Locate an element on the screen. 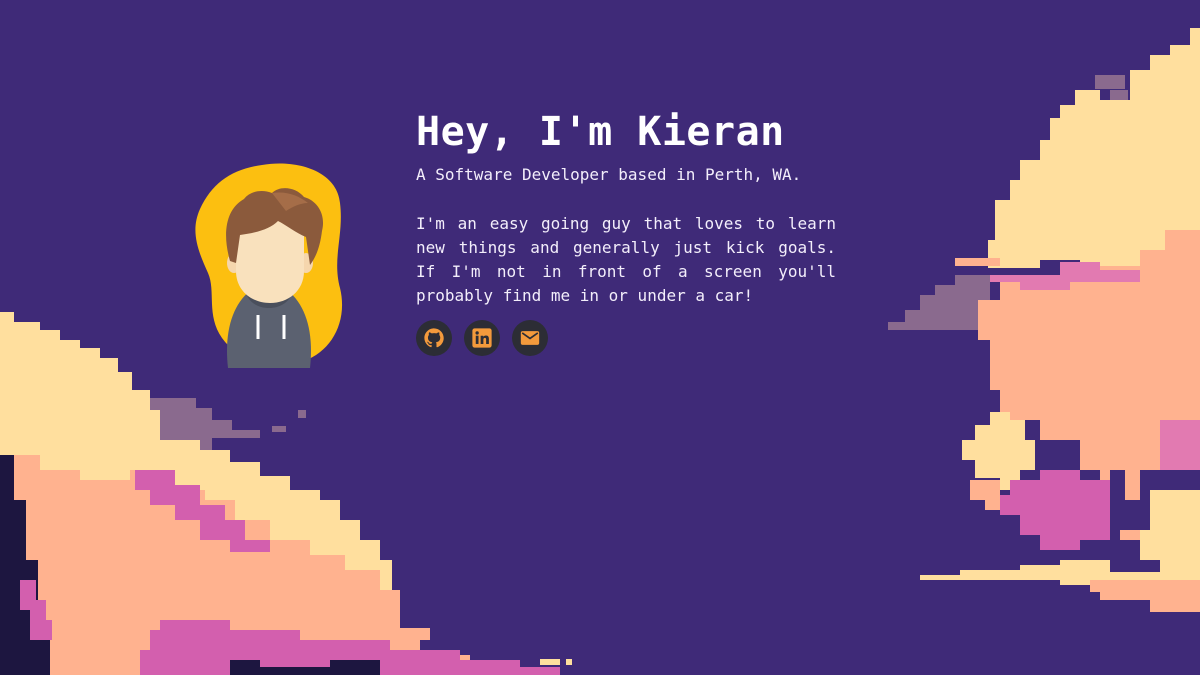 The height and width of the screenshot is (675, 1200). github-icon is located at coordinates (434, 338).